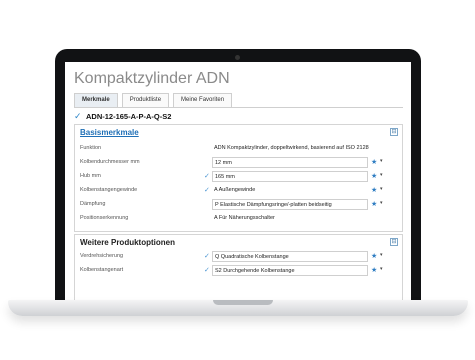 The image size is (475, 360). I want to click on attribute-label: Funktion, so click(91, 148).